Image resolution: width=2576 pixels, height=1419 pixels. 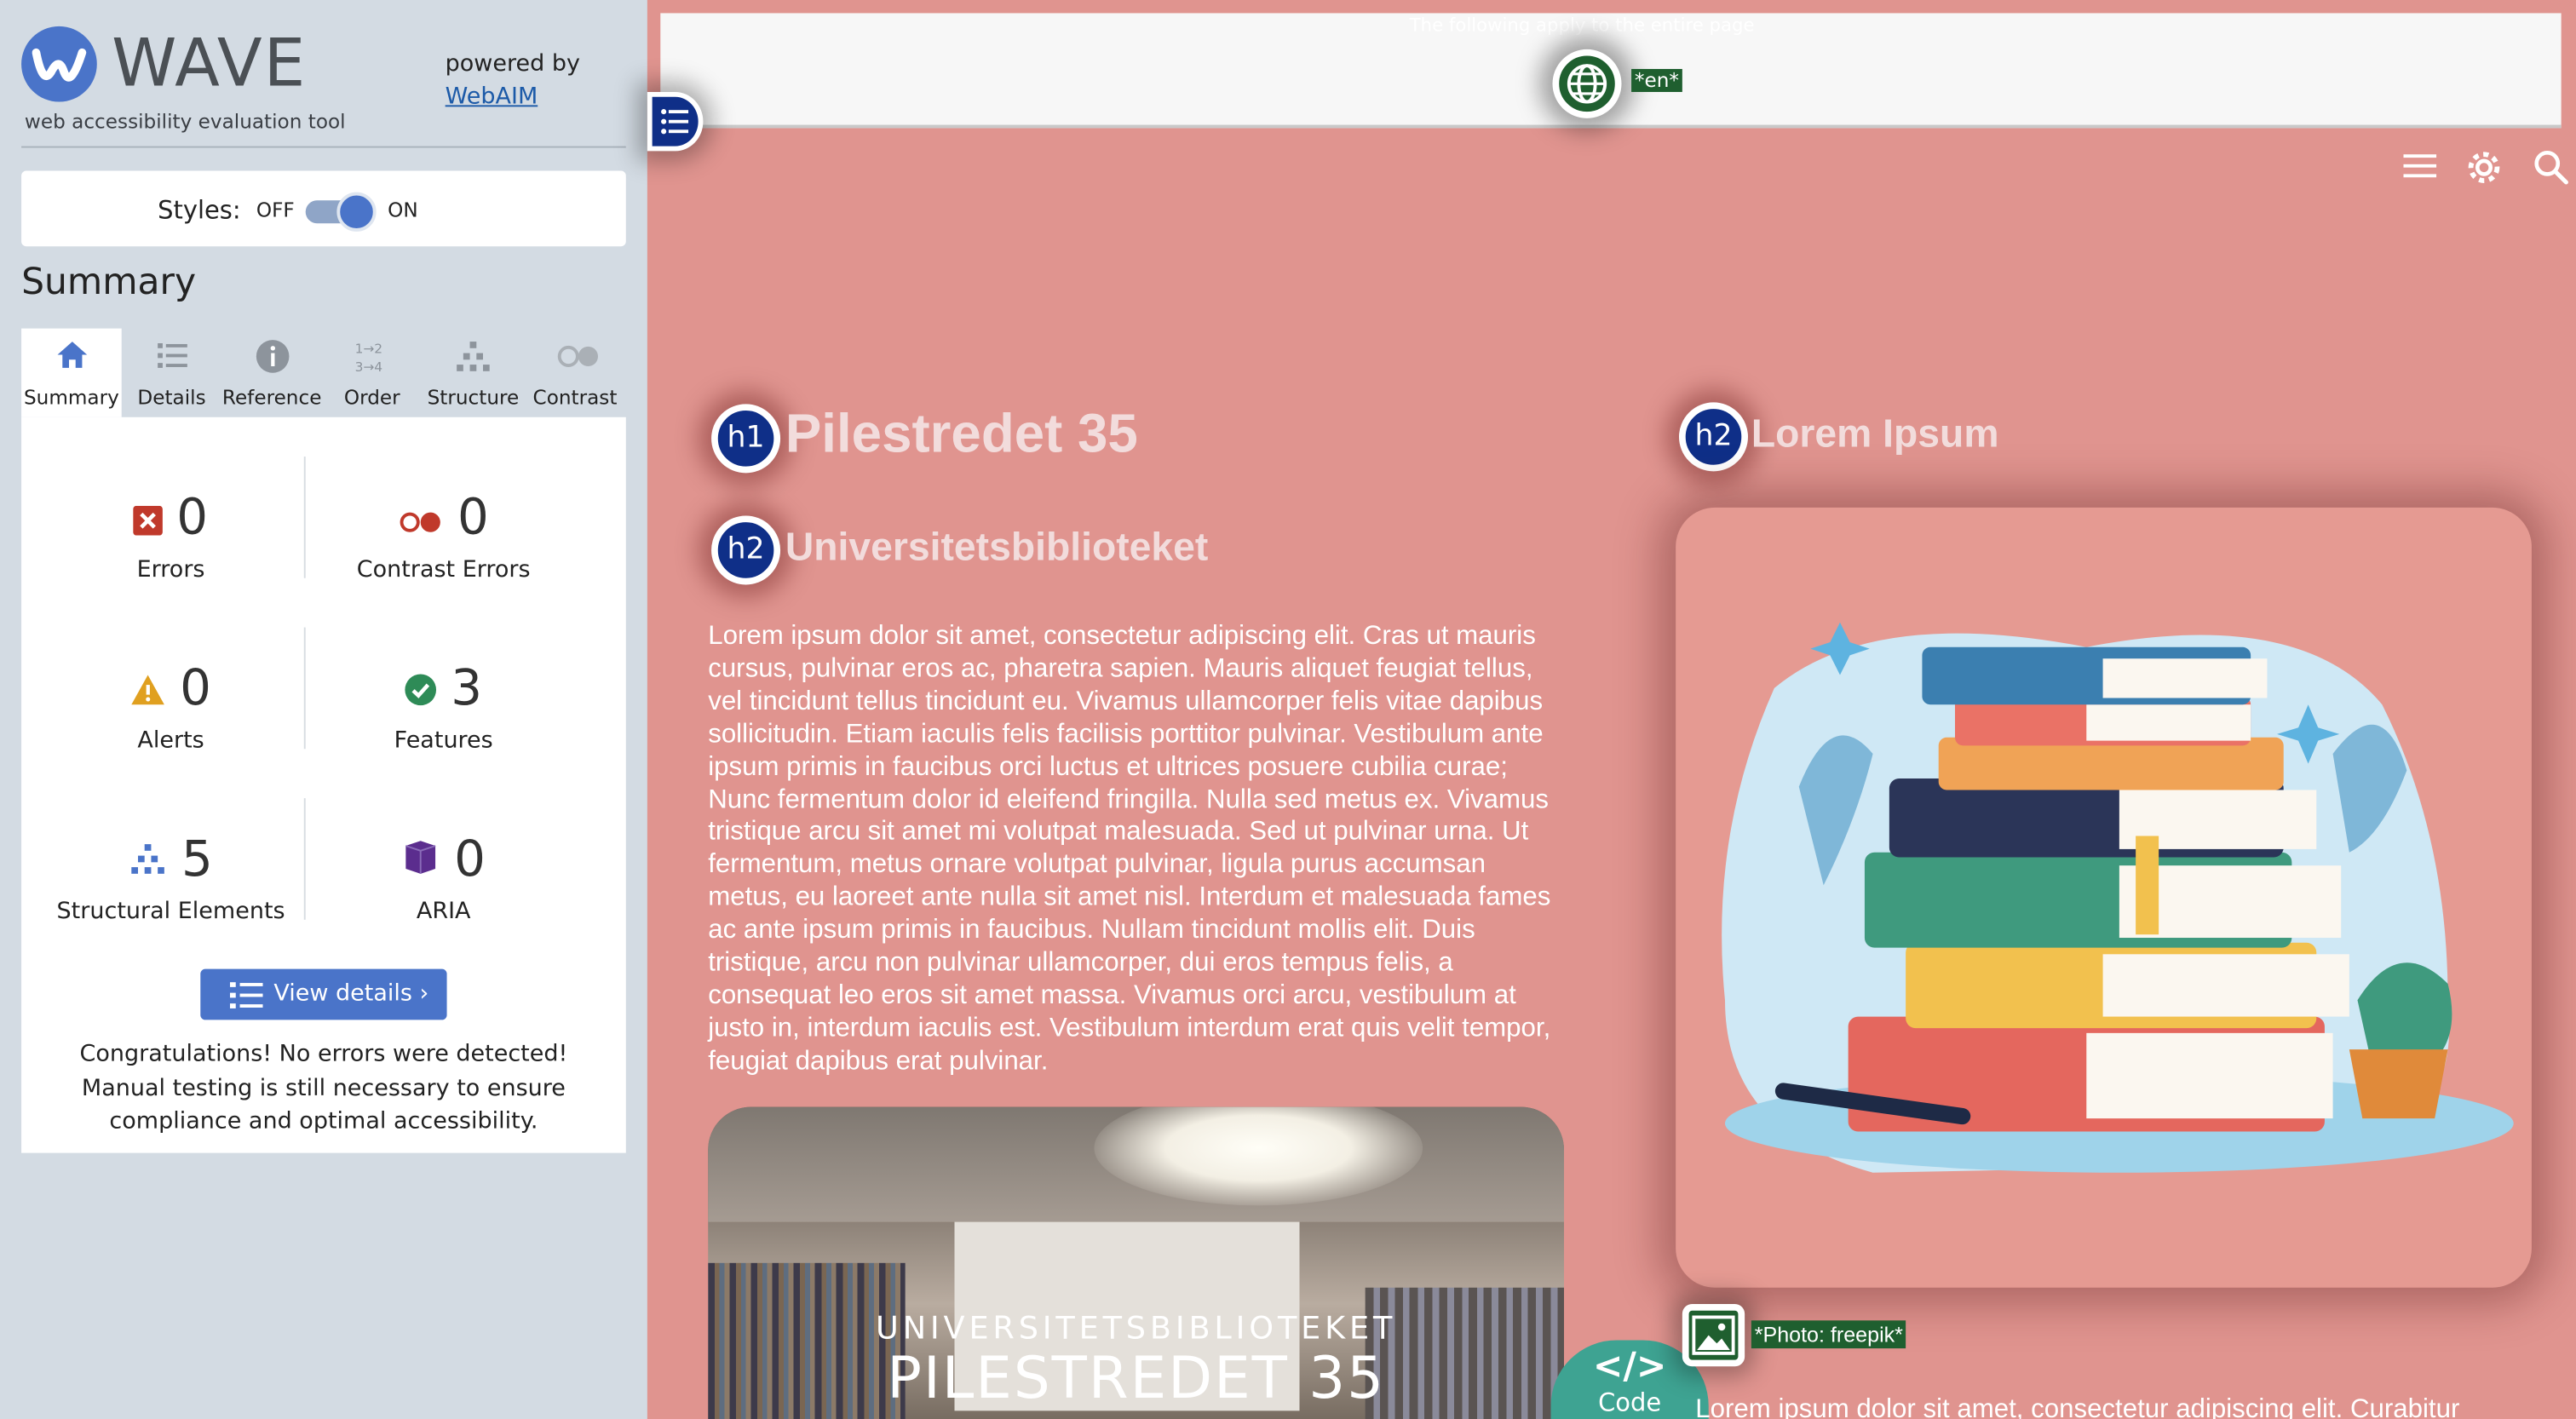 What do you see at coordinates (2552, 173) in the screenshot?
I see `search-icon` at bounding box center [2552, 173].